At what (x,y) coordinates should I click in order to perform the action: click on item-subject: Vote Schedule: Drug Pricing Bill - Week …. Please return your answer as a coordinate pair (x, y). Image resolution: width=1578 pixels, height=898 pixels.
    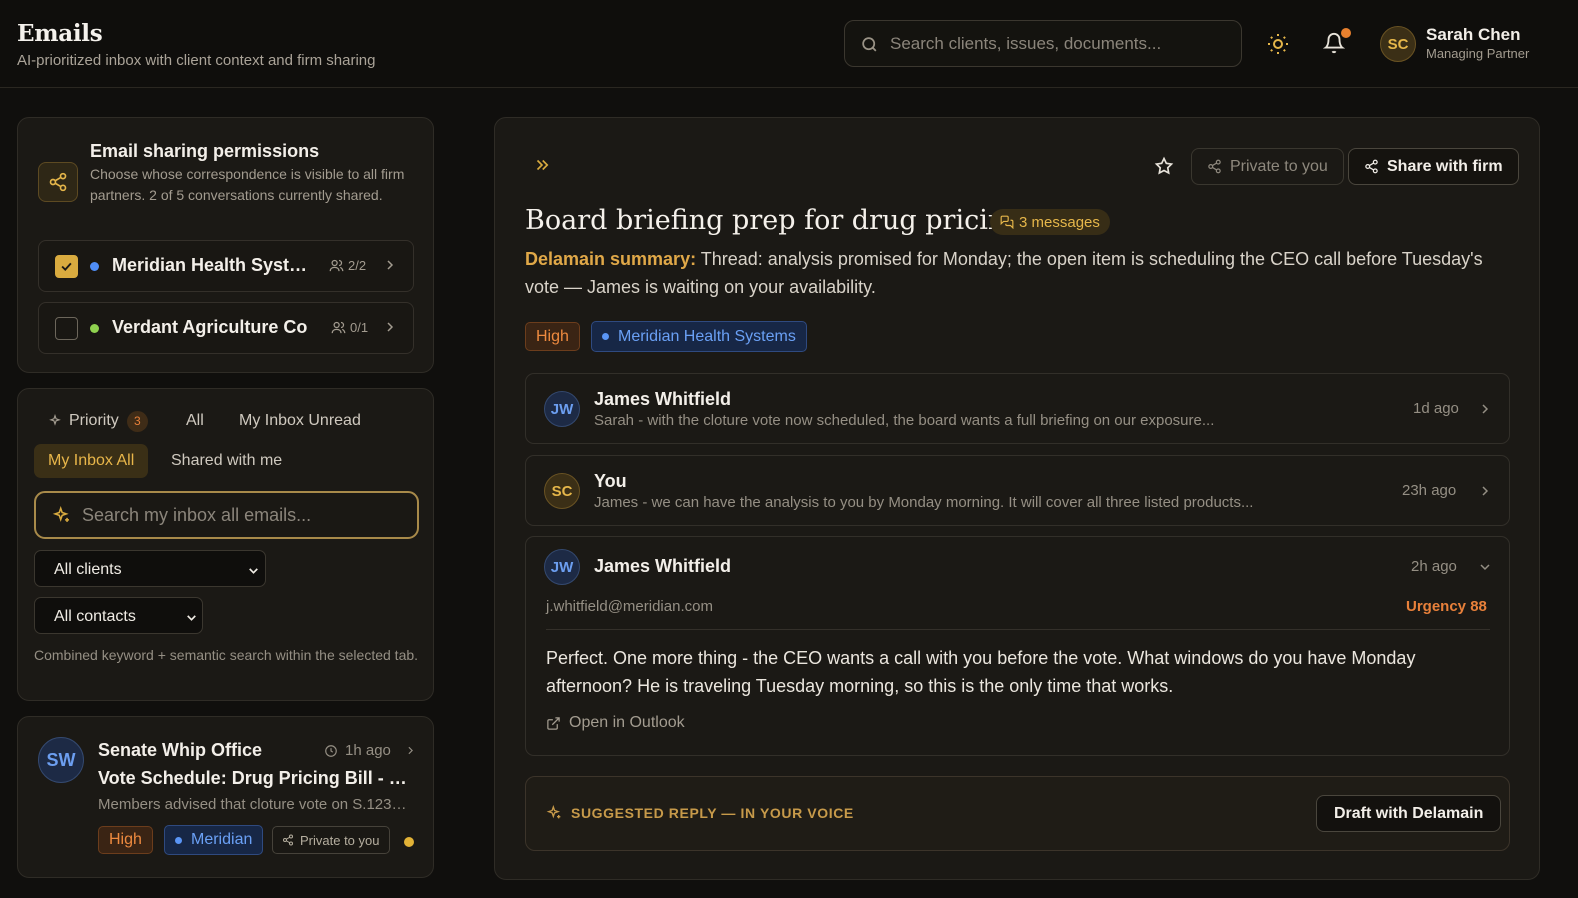
    Looking at the image, I should click on (258, 778).